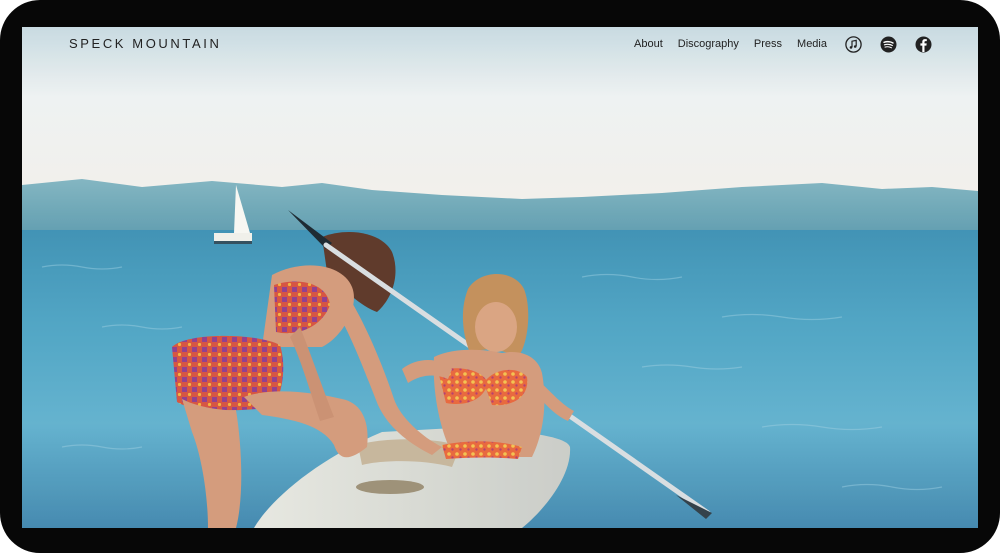 The width and height of the screenshot is (1000, 553). I want to click on main-nav: About Discography Press Media, so click(783, 44).